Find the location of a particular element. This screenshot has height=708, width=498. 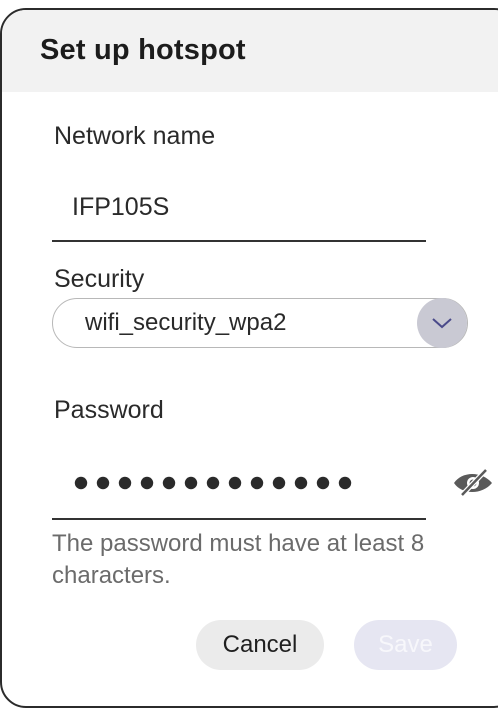

cancel-button: Cancel is located at coordinates (260, 645).